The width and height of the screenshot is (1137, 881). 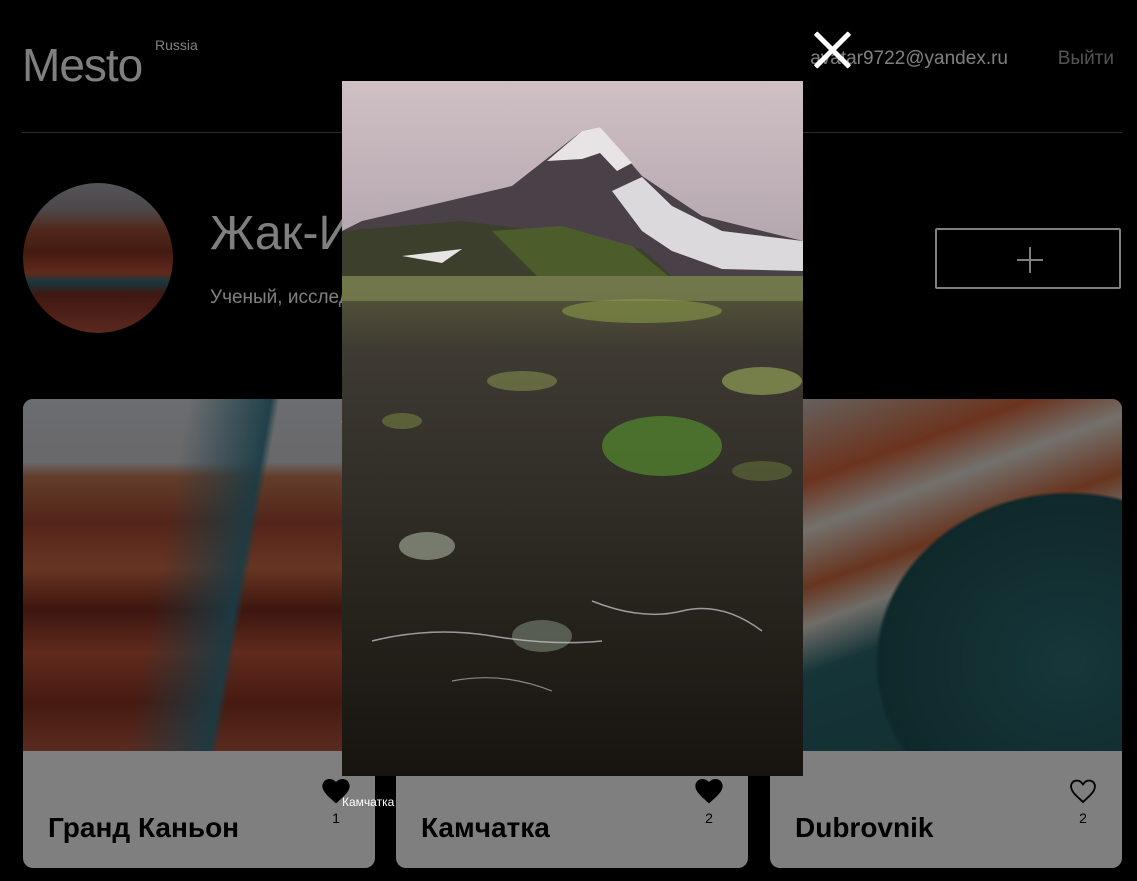 What do you see at coordinates (368, 802) in the screenshot?
I see `popup-caption: Камчатка` at bounding box center [368, 802].